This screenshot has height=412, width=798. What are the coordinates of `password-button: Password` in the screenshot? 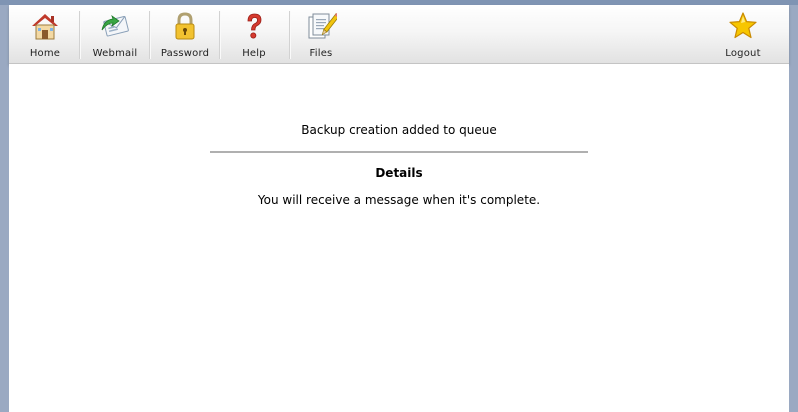 It's located at (185, 34).